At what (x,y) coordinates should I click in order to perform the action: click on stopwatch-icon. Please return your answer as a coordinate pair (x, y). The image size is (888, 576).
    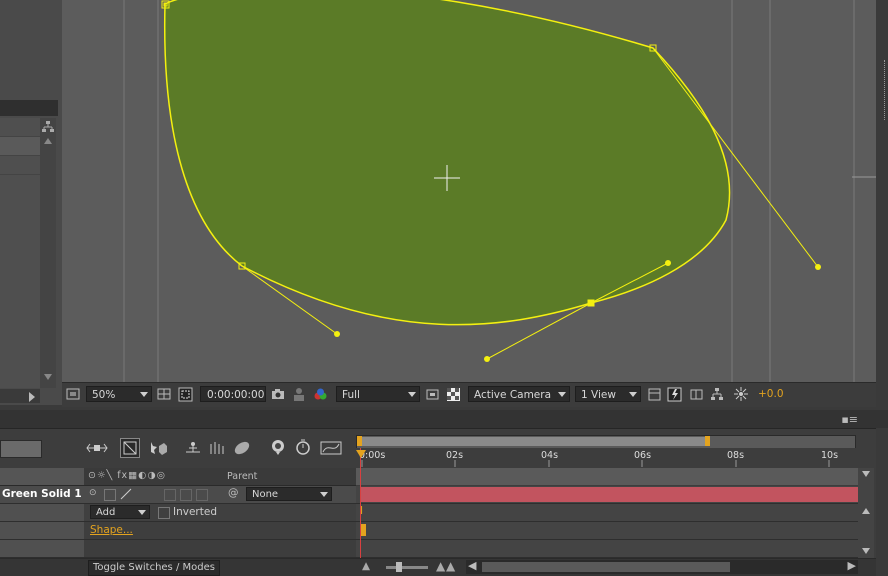
    Looking at the image, I should click on (303, 447).